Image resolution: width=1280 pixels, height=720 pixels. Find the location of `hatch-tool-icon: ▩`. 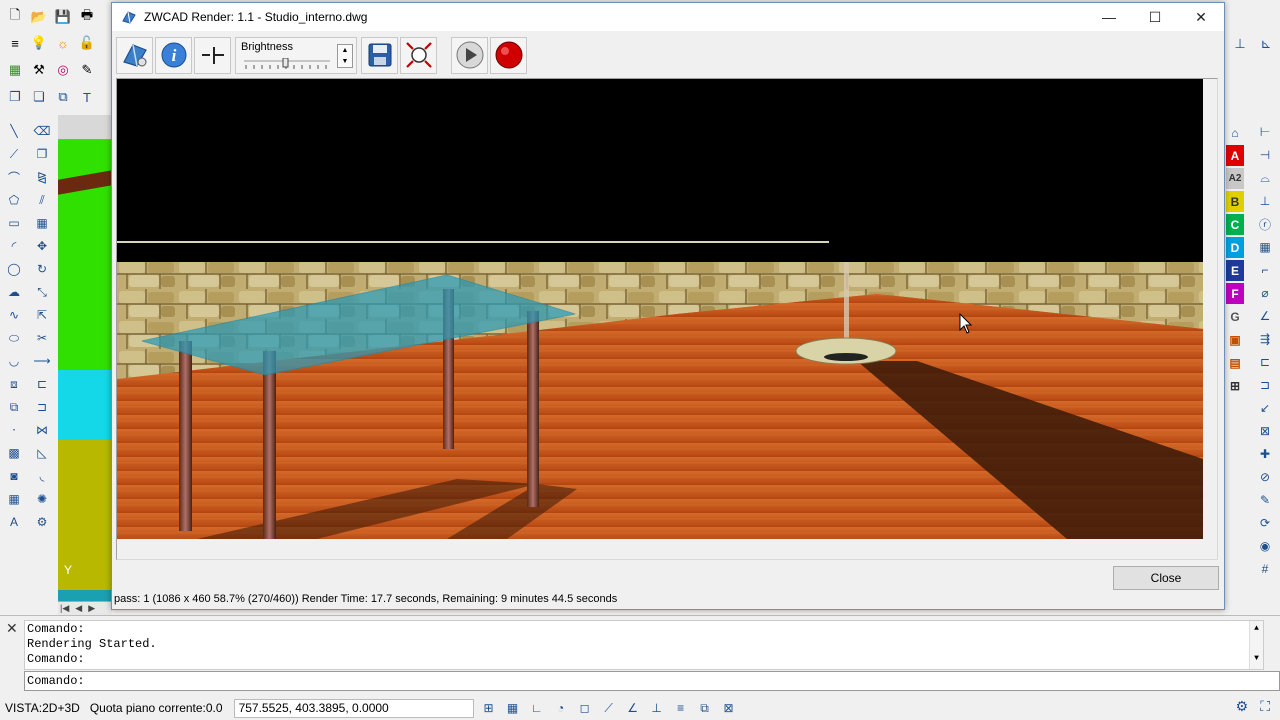

hatch-tool-icon: ▩ is located at coordinates (14, 453).